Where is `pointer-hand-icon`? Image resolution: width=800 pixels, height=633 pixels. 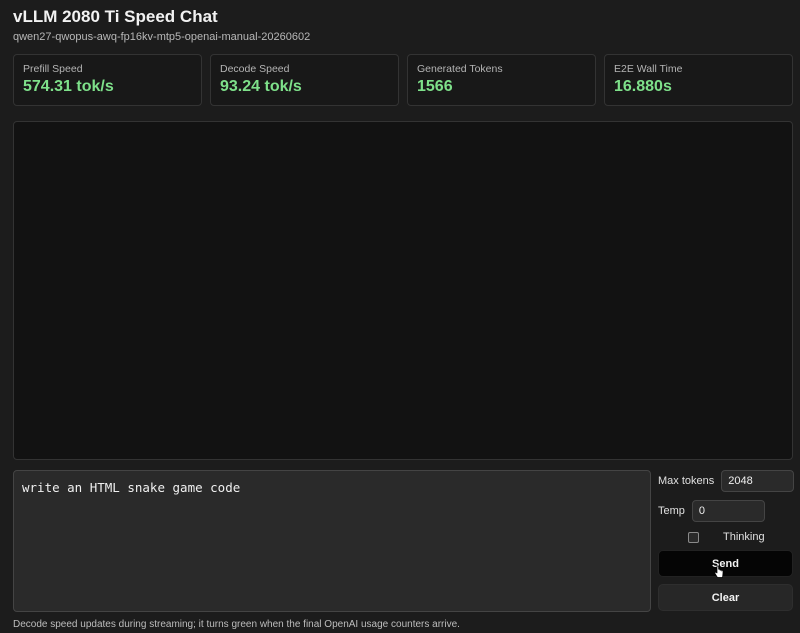
pointer-hand-icon is located at coordinates (719, 571).